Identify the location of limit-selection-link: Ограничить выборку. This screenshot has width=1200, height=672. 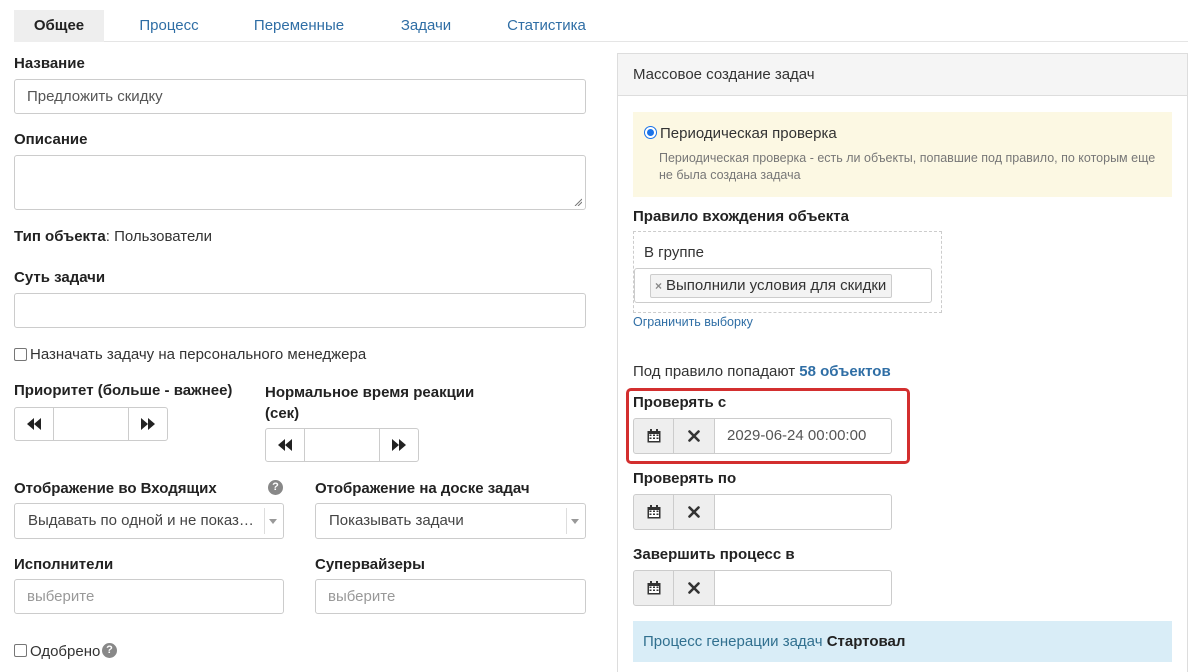
(693, 322).